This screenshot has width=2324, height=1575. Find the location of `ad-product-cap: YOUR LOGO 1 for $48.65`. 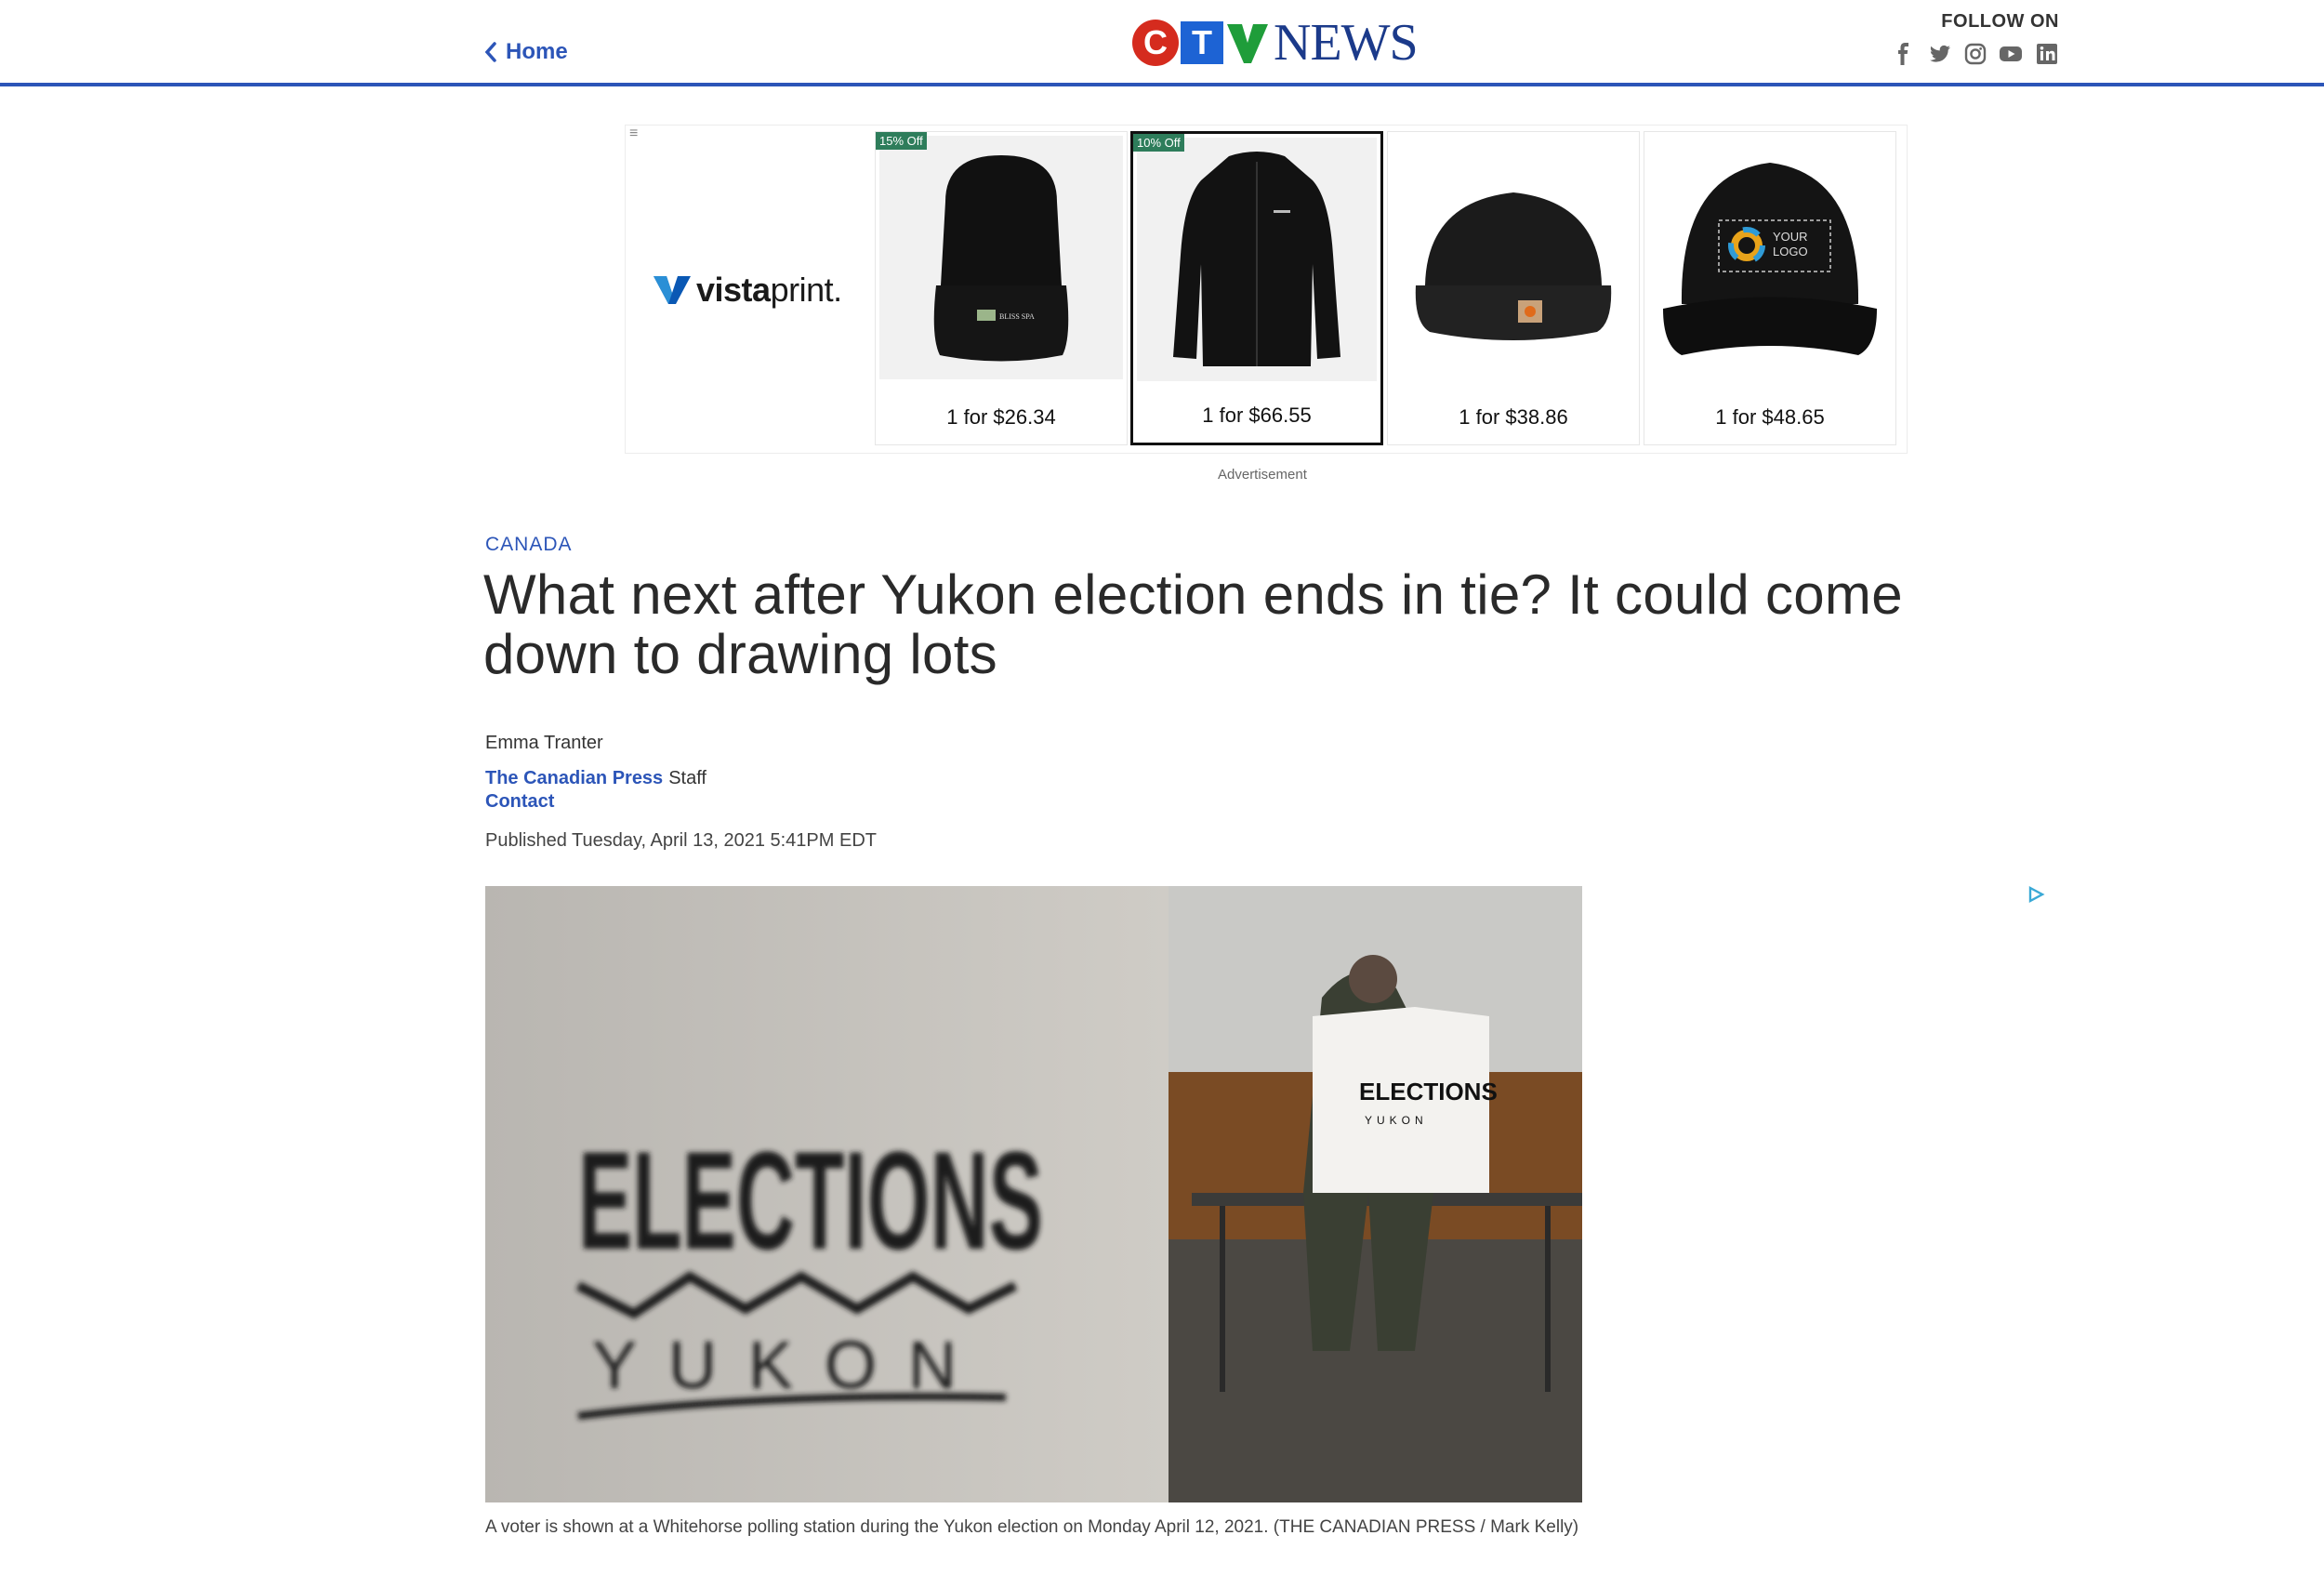

ad-product-cap: YOUR LOGO 1 for $48.65 is located at coordinates (1770, 288).